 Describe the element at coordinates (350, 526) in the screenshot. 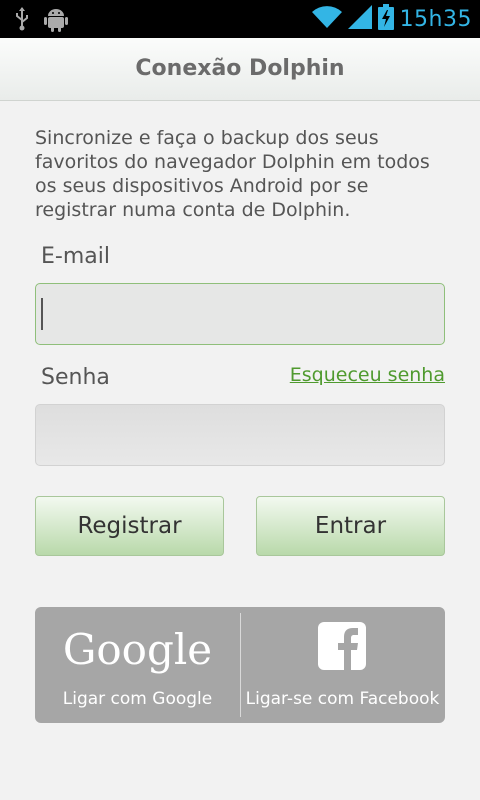

I see `login-button: Entrar` at that location.